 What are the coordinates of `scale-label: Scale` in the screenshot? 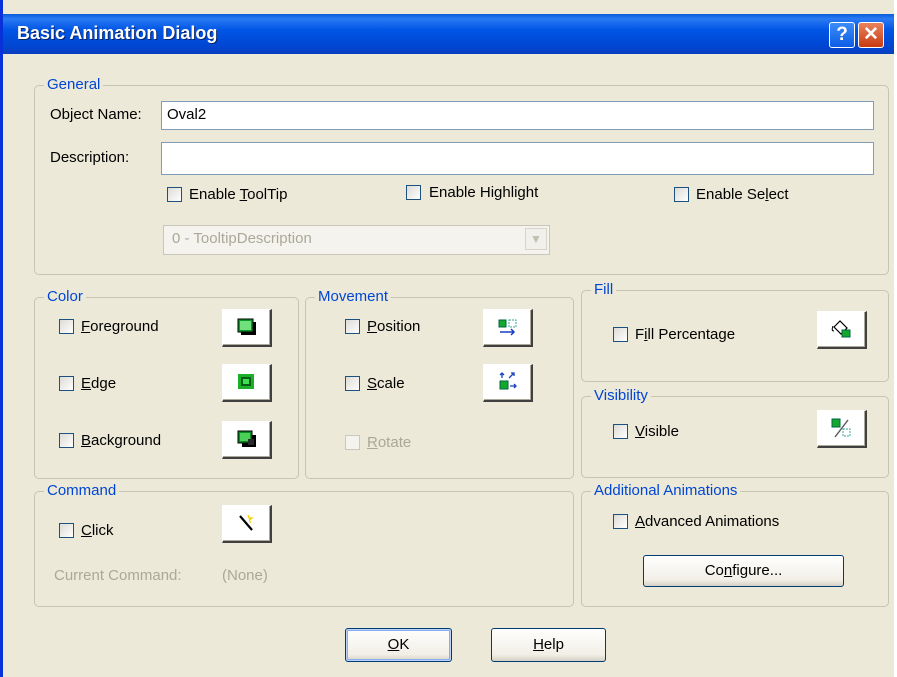 It's located at (386, 384).